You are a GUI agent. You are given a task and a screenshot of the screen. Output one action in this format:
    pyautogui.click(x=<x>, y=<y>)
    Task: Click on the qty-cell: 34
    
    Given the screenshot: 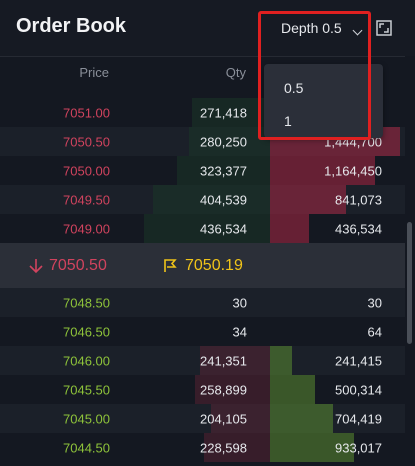 What is the action you would take?
    pyautogui.click(x=239, y=331)
    